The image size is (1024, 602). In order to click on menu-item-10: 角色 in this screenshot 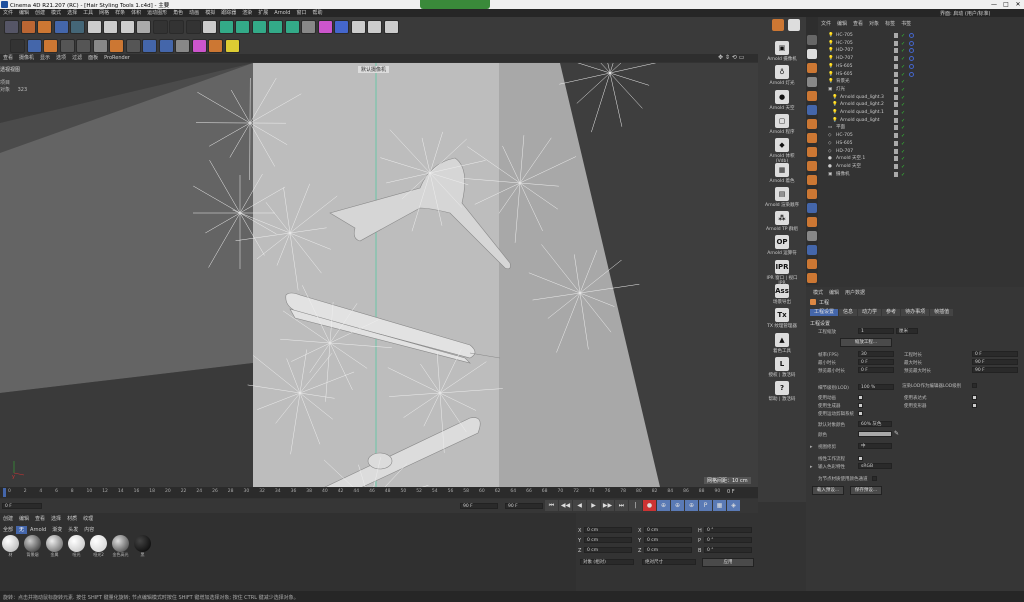, I will do `click(178, 13)`.